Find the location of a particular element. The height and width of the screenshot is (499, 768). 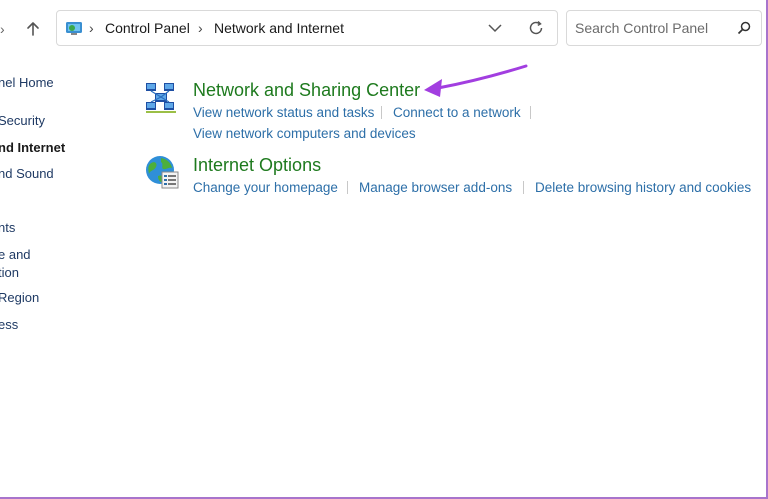

sidebar-item-control-panel-home: nel Home is located at coordinates (27, 82).